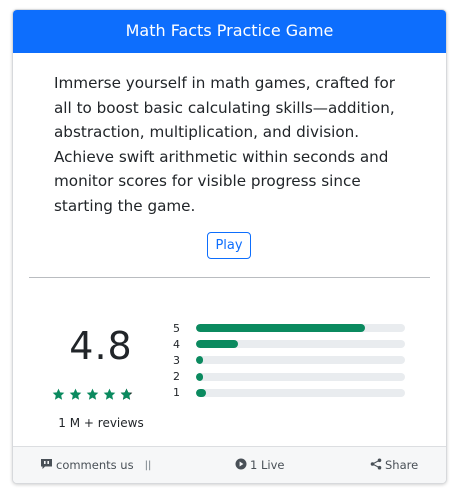 The width and height of the screenshot is (462, 496). I want to click on rating-bar-row: 3, so click(289, 360).